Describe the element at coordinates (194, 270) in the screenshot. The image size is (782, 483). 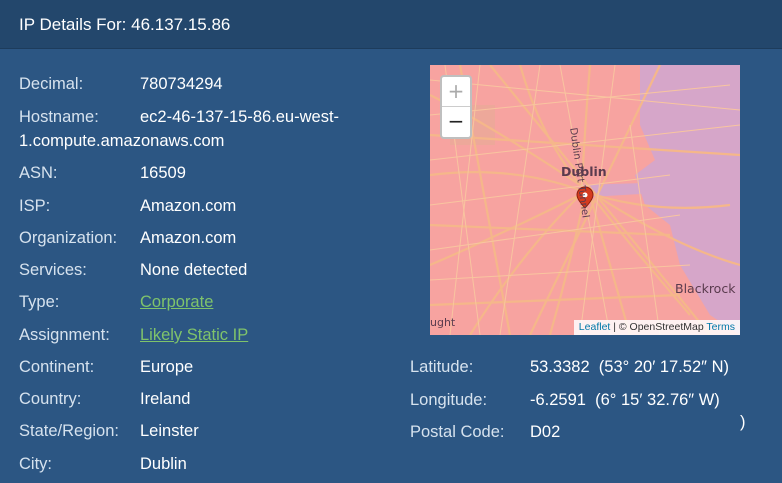
I see `services-value: None detected` at that location.